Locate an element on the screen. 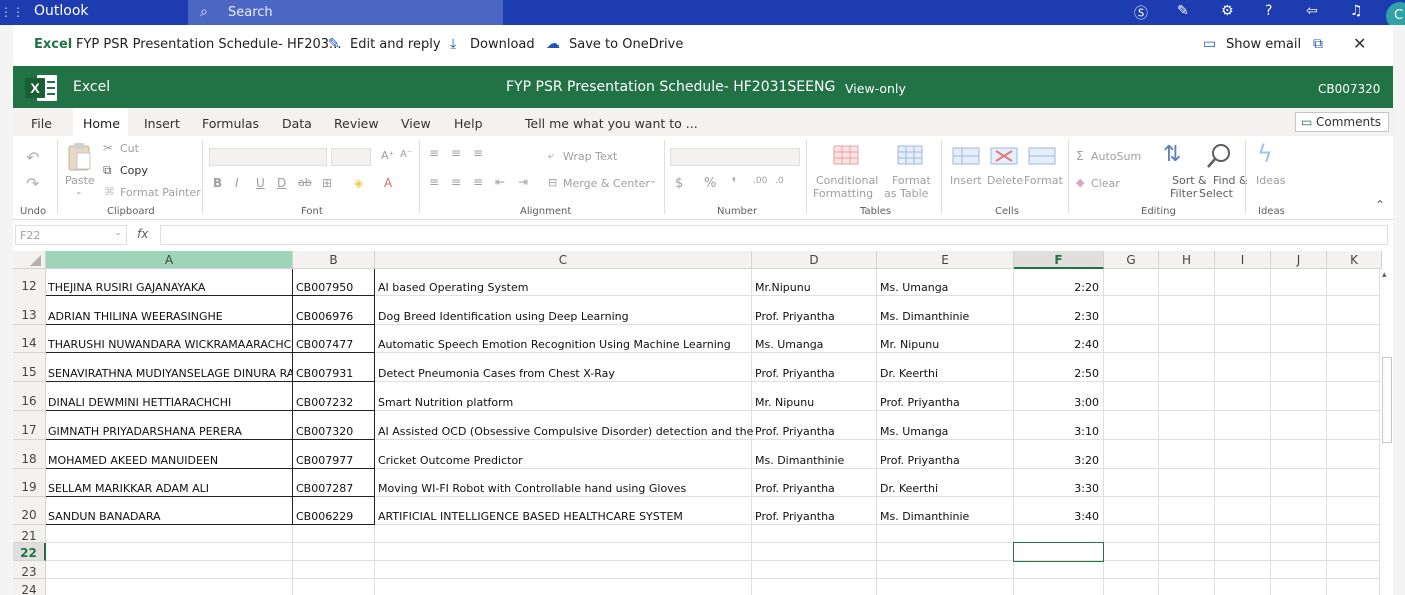 The width and height of the screenshot is (1405, 595). sort-filter-label-1: Sort & is located at coordinates (1189, 180).